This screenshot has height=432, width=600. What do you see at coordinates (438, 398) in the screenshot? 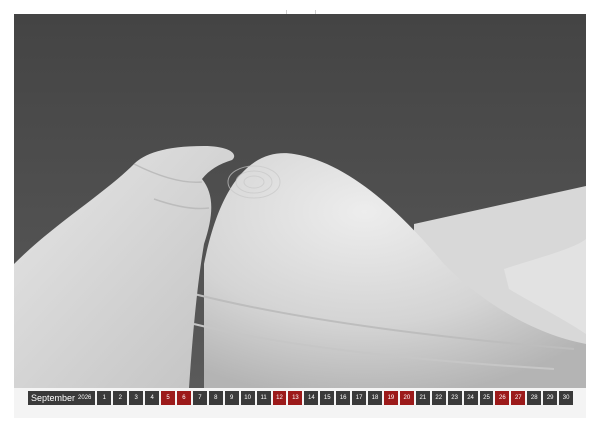
I see `day-cell: 22` at bounding box center [438, 398].